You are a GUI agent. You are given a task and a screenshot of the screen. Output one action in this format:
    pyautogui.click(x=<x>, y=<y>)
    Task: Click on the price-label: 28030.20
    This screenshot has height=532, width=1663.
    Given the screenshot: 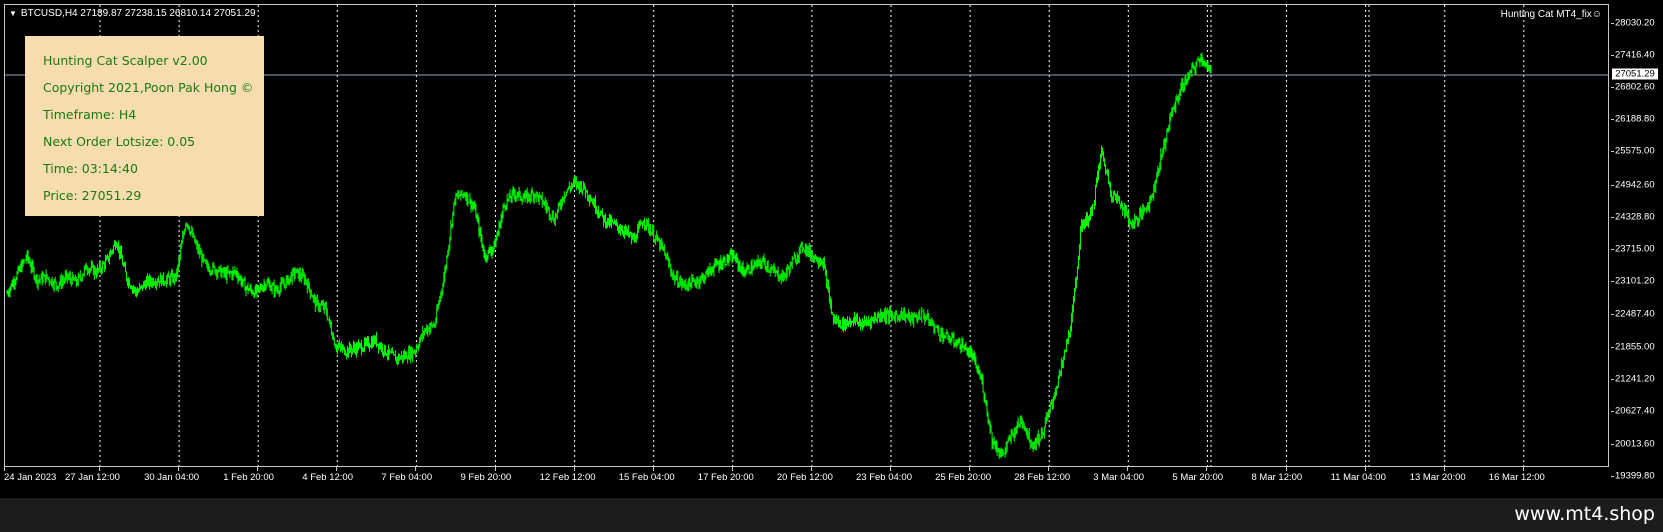 What is the action you would take?
    pyautogui.click(x=1635, y=23)
    